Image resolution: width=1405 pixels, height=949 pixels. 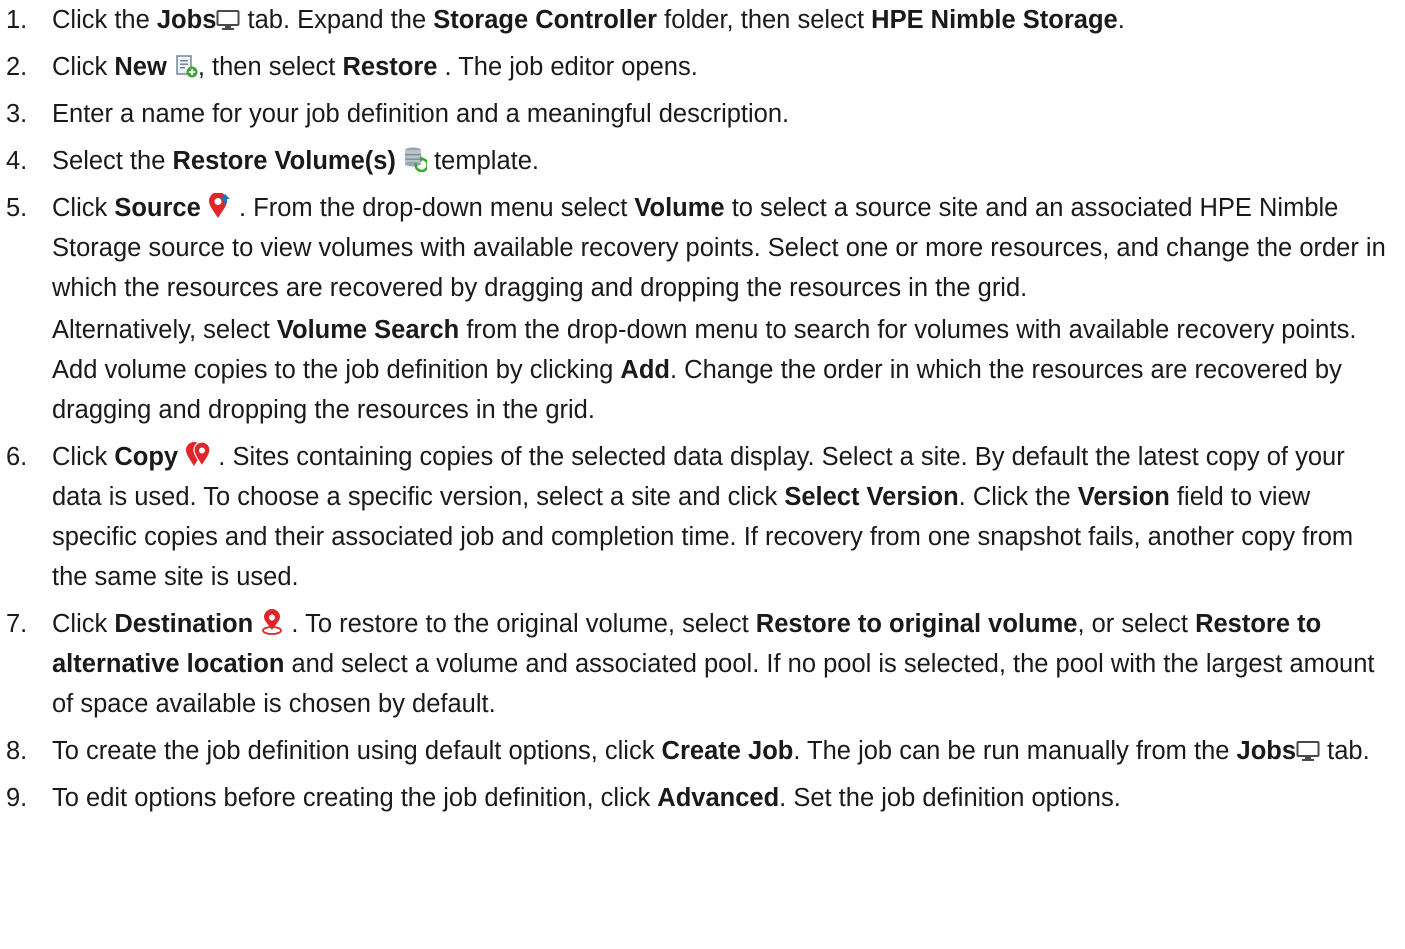 What do you see at coordinates (17, 624) in the screenshot?
I see `step-number: 7.` at bounding box center [17, 624].